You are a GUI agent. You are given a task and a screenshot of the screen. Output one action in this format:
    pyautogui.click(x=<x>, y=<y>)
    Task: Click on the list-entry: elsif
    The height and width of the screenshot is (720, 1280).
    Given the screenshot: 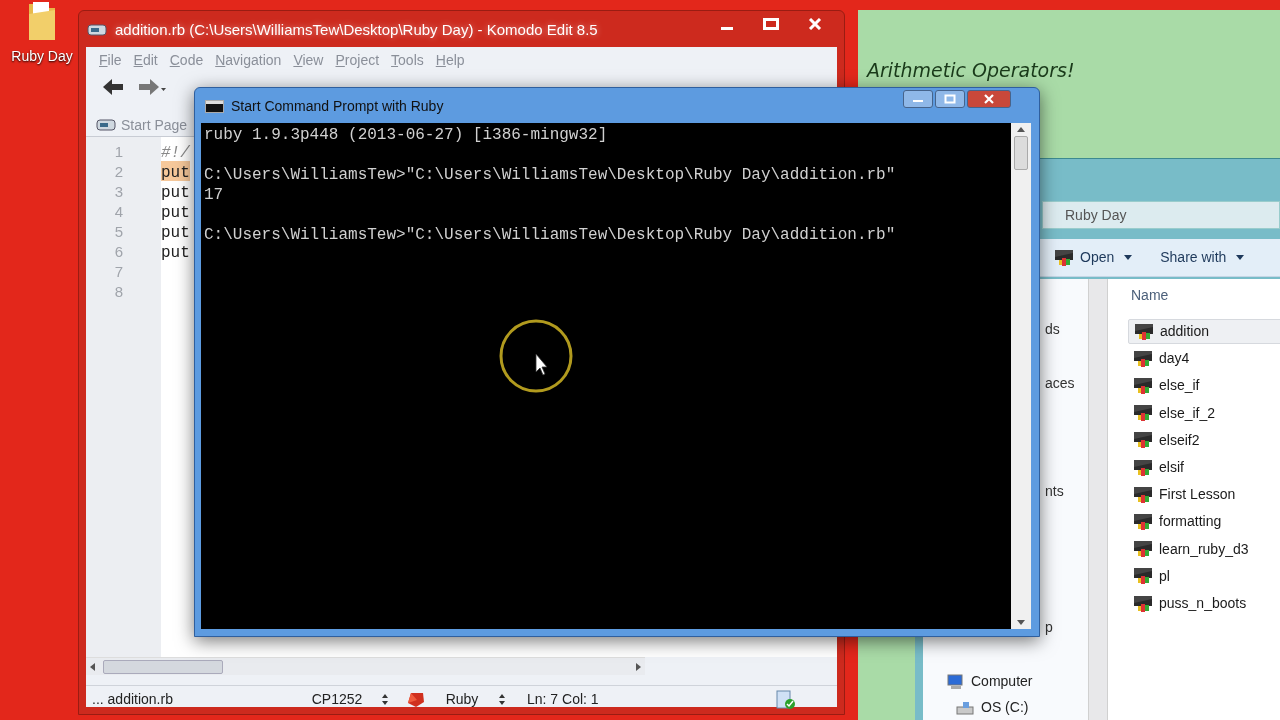 What is the action you would take?
    pyautogui.click(x=1204, y=467)
    